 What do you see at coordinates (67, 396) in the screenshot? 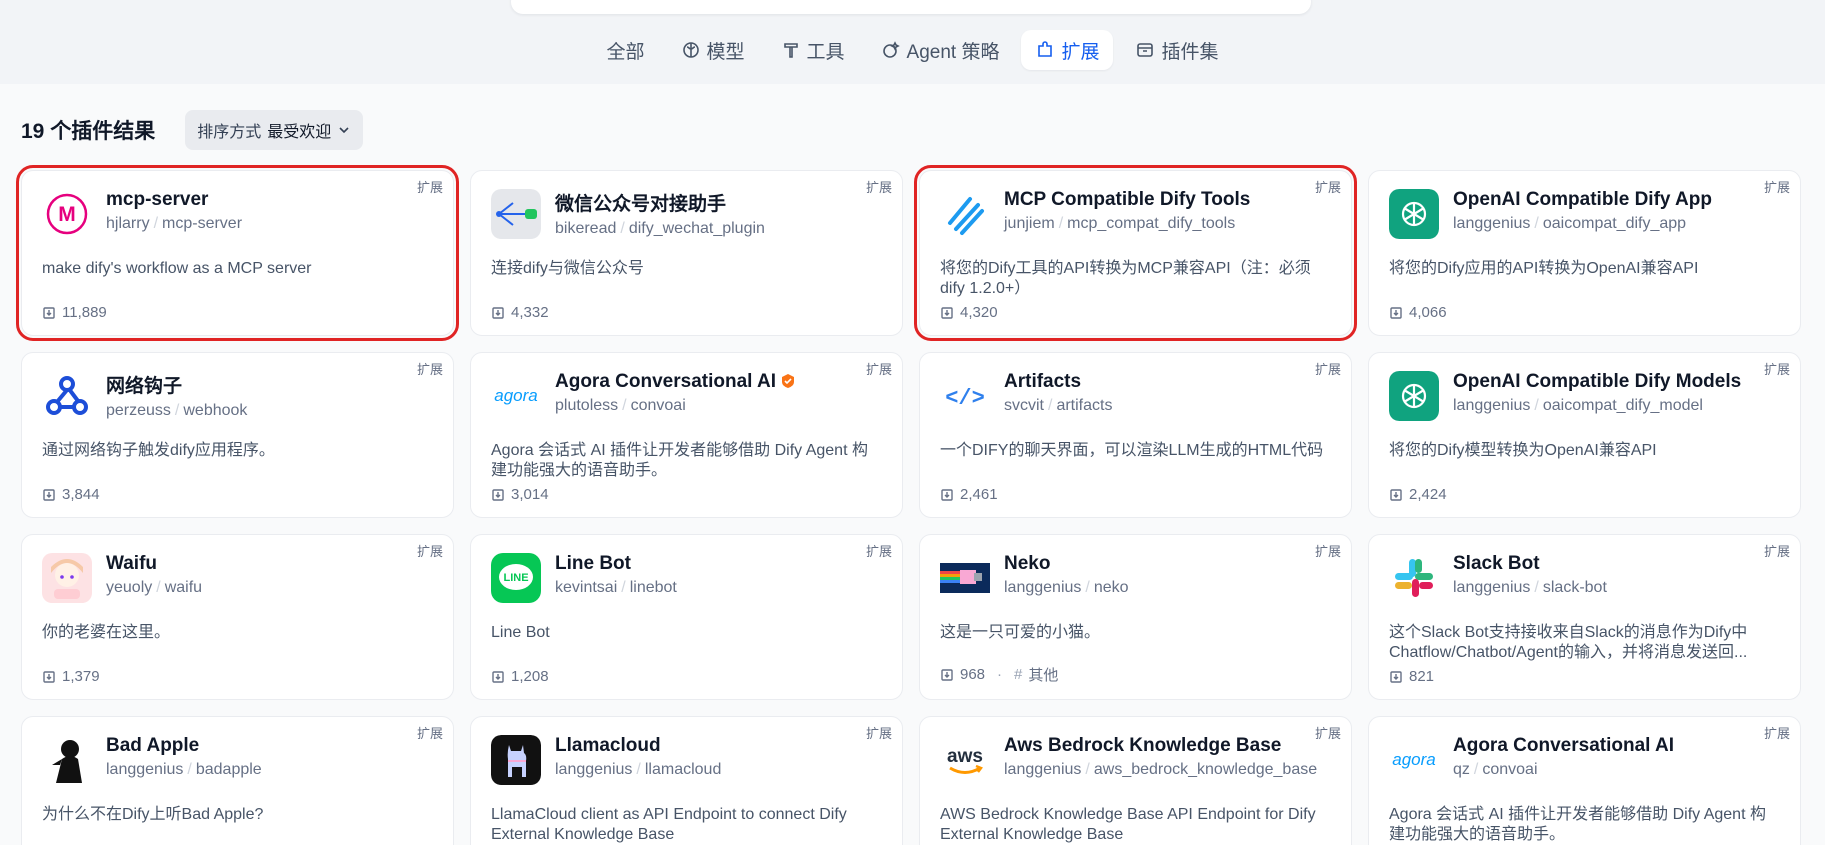
I see `webhook-logo` at bounding box center [67, 396].